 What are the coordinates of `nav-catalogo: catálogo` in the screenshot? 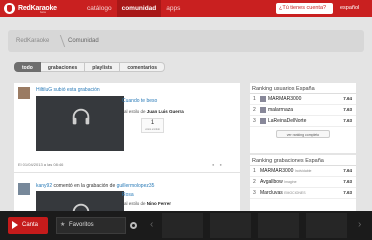 It's located at (99, 8).